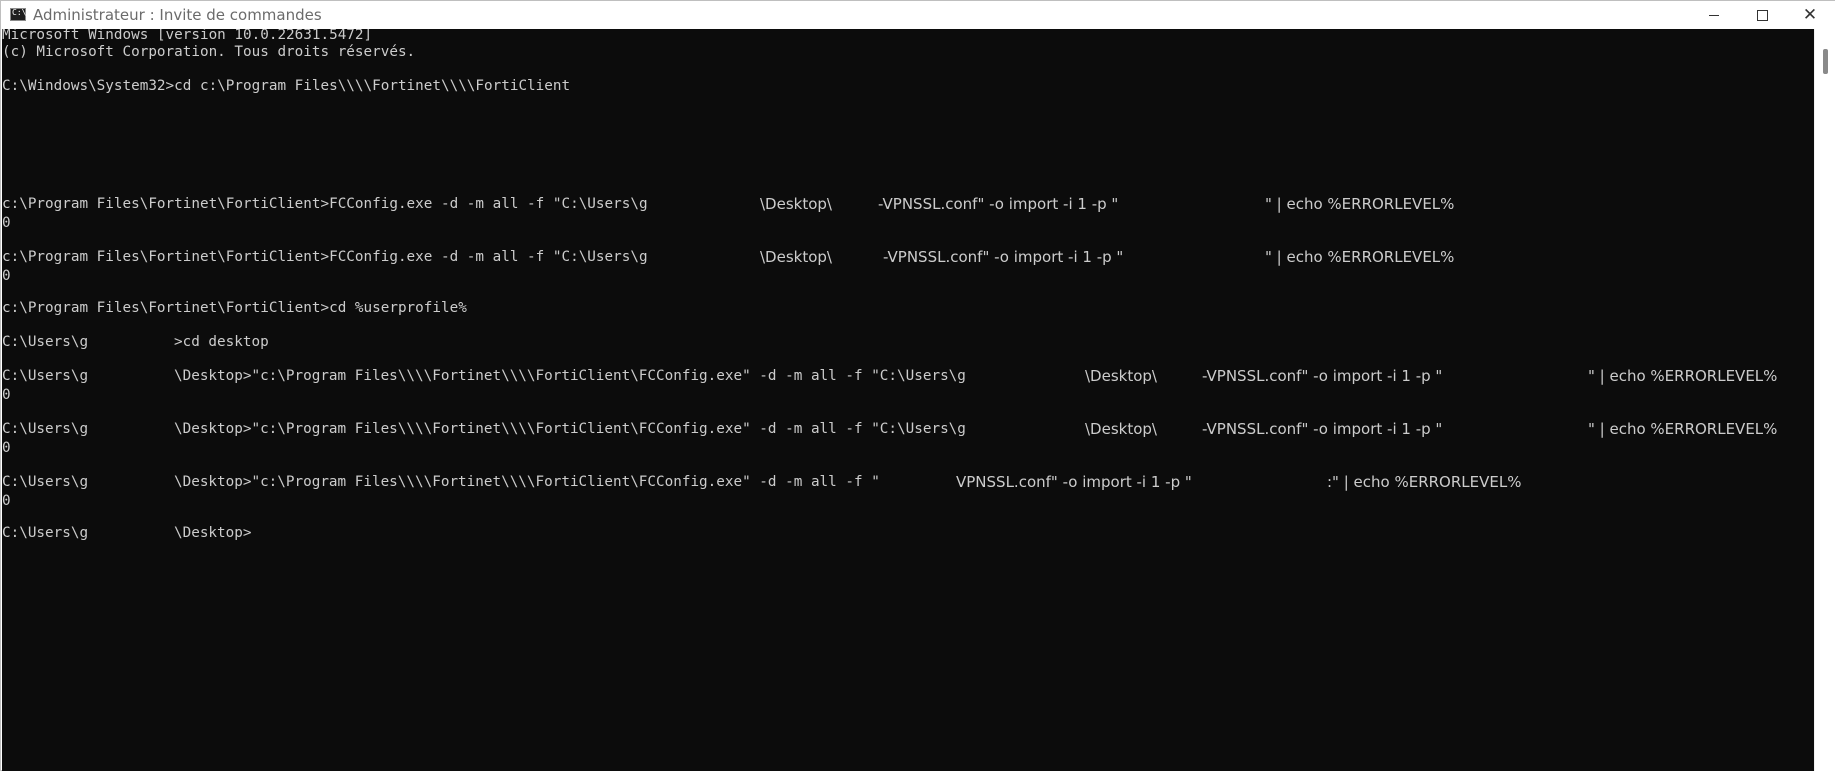 Image resolution: width=1835 pixels, height=771 pixels. What do you see at coordinates (221, 342) in the screenshot?
I see `cd-desktop-command: >cd desktop` at bounding box center [221, 342].